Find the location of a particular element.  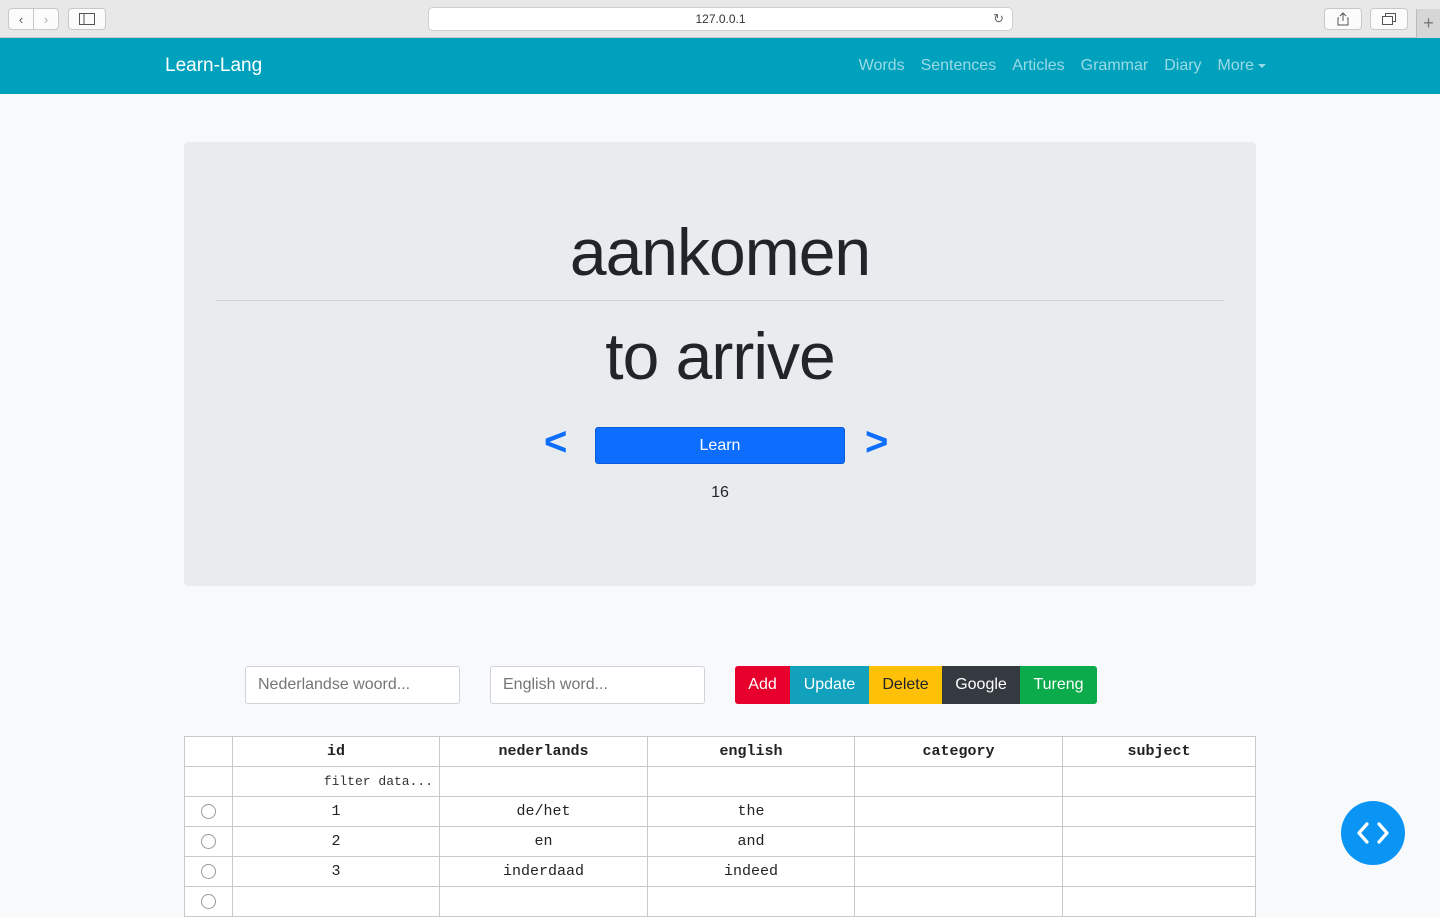

back-button: ‹ is located at coordinates (21, 19).